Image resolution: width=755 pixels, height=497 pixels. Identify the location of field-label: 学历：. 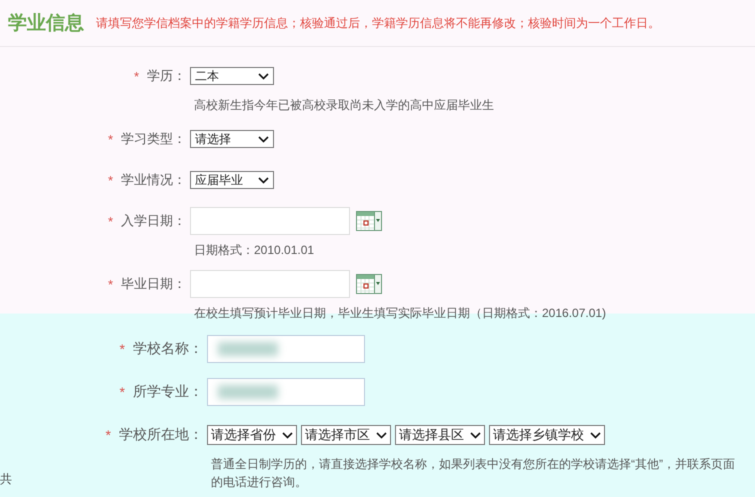
(166, 76).